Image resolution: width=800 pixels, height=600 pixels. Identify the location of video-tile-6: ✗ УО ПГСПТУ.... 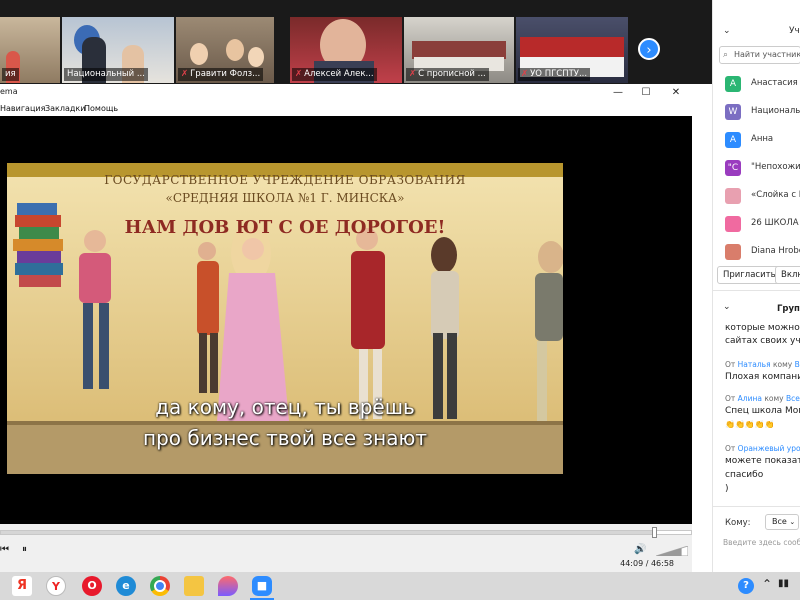
(572, 50).